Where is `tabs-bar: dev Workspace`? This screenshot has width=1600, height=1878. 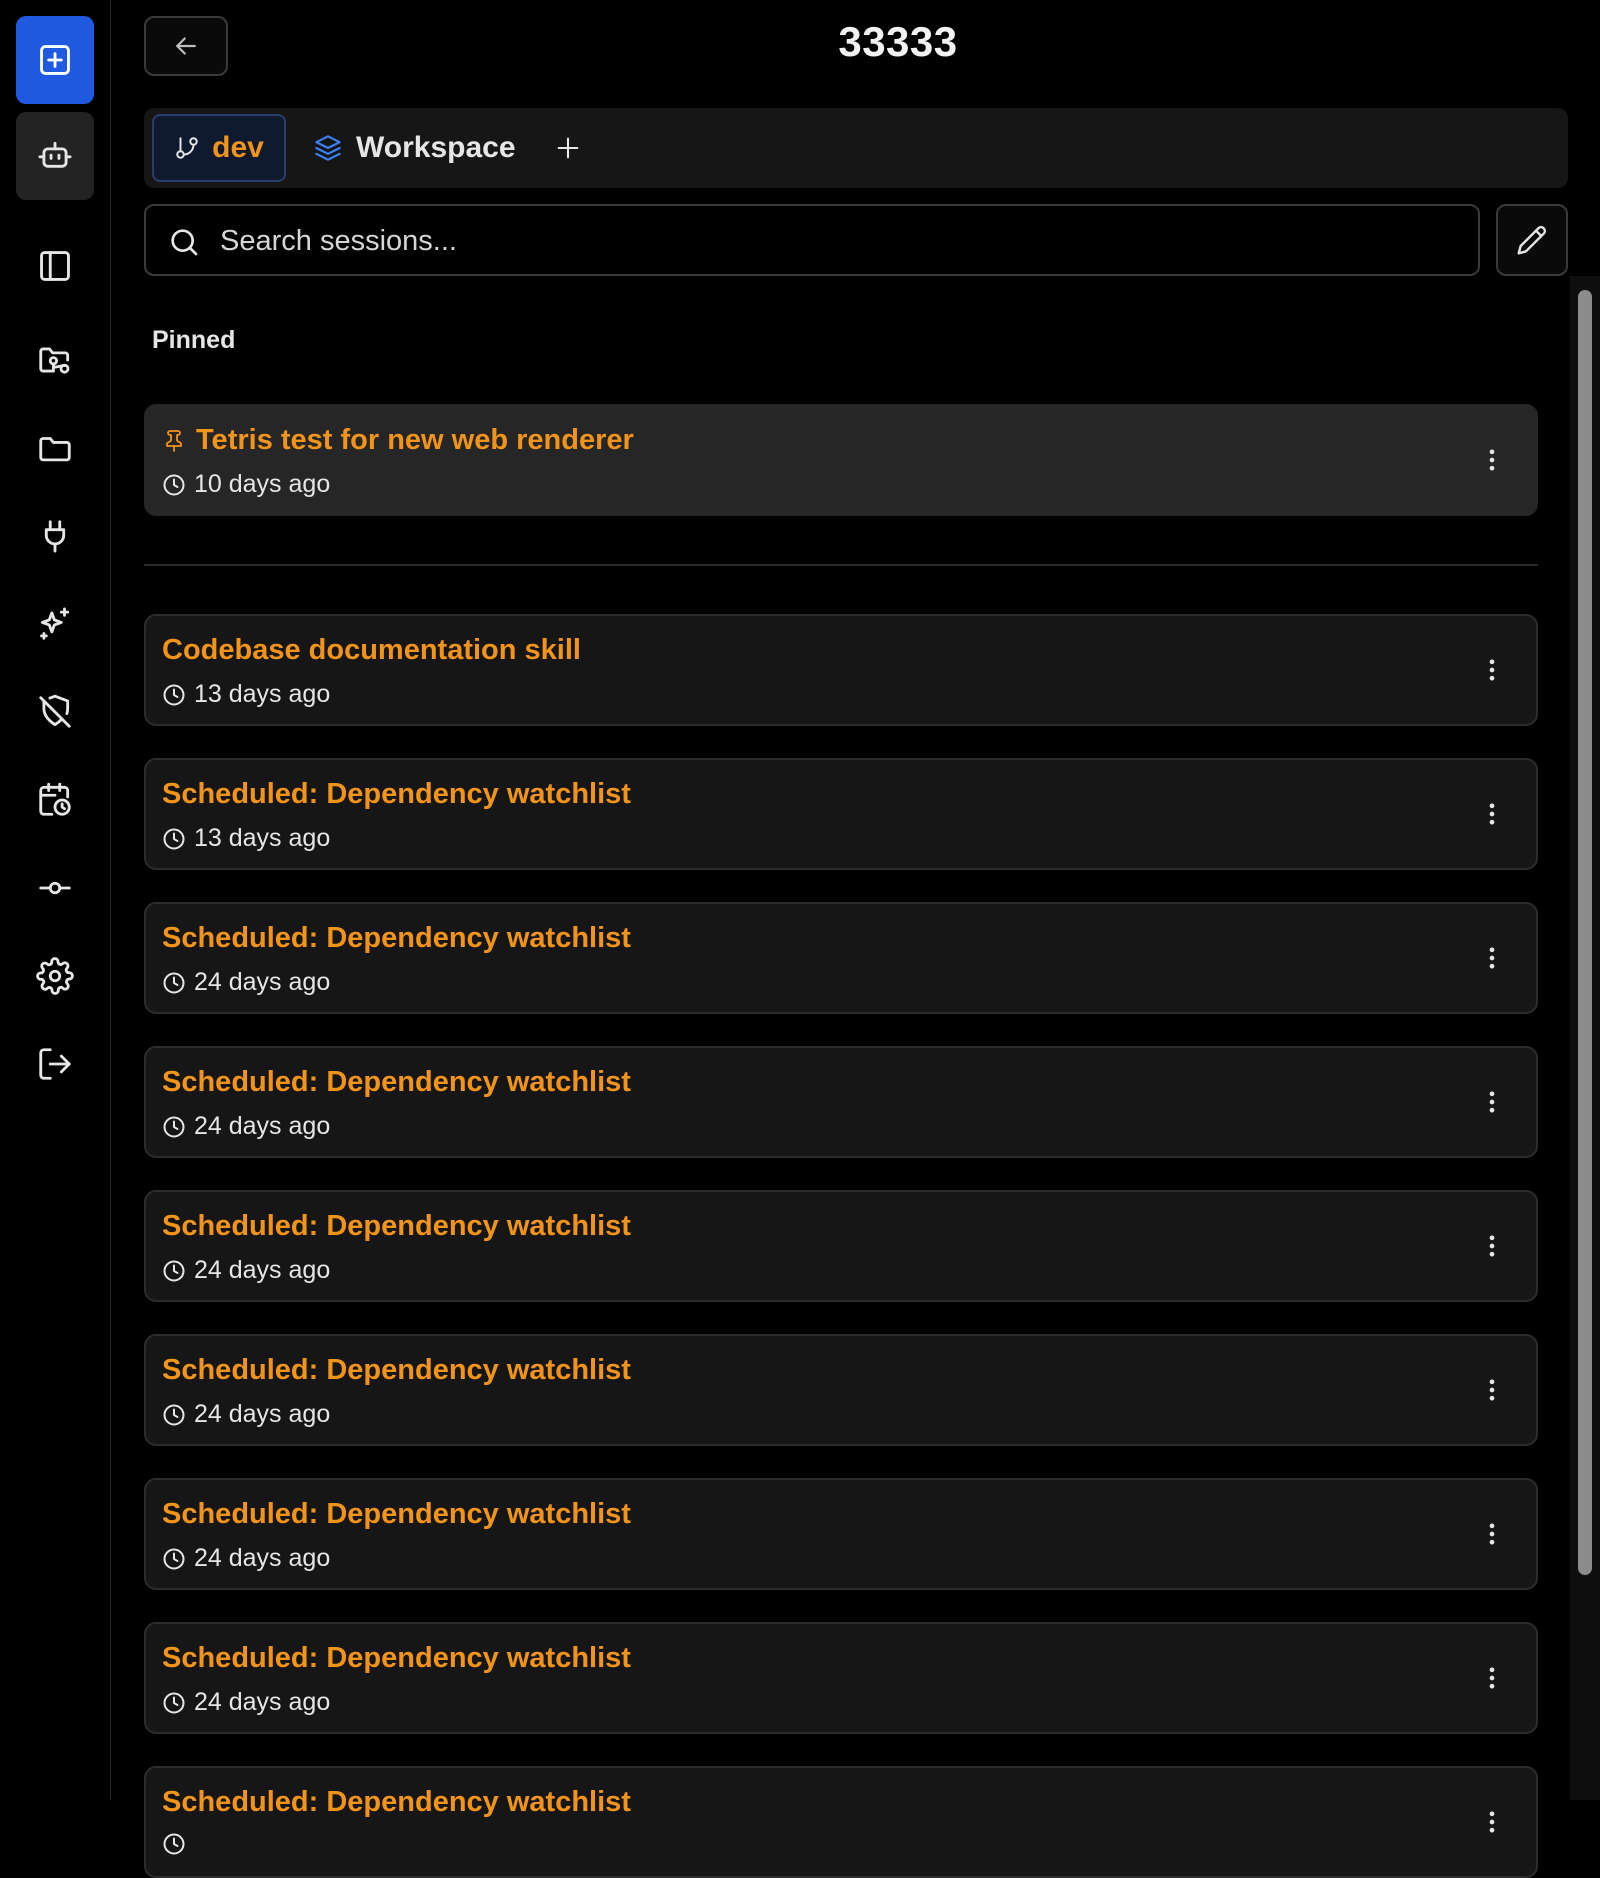
tabs-bar: dev Workspace is located at coordinates (856, 148).